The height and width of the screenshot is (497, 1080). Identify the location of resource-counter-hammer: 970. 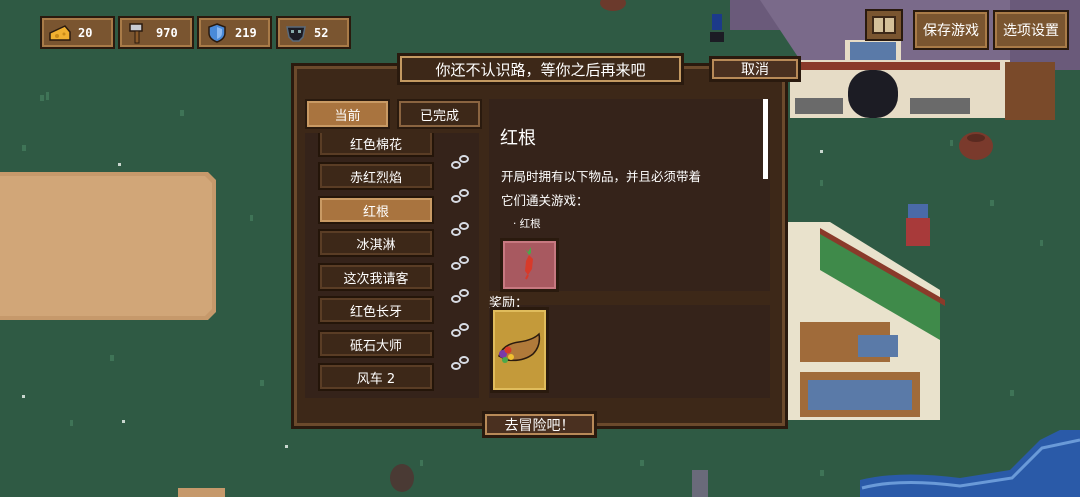
(156, 32).